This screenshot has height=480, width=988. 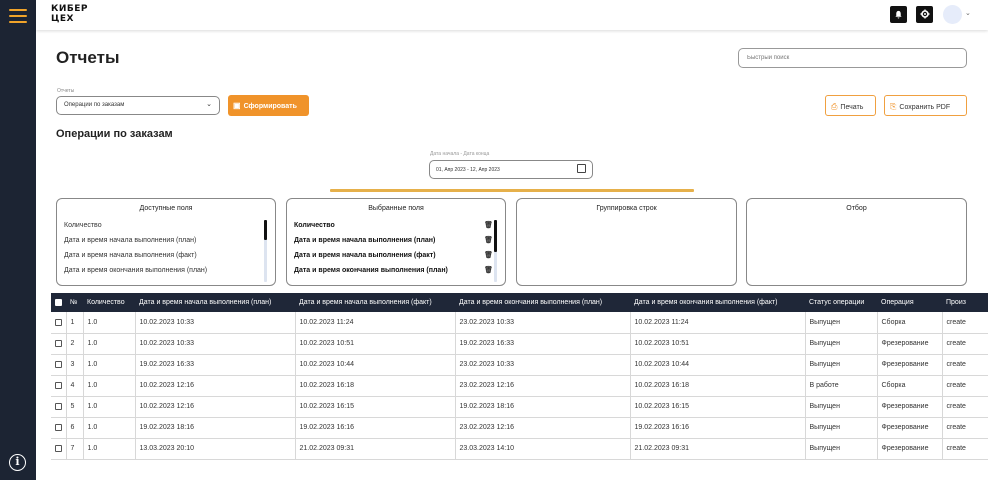 I want to click on available-field-item: Дата и время окончания выполнения (план), so click(x=166, y=270).